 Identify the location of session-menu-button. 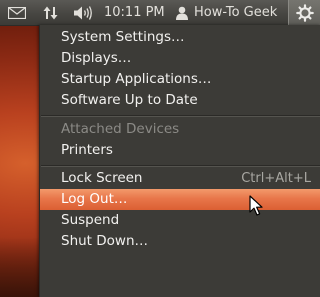
(304, 12).